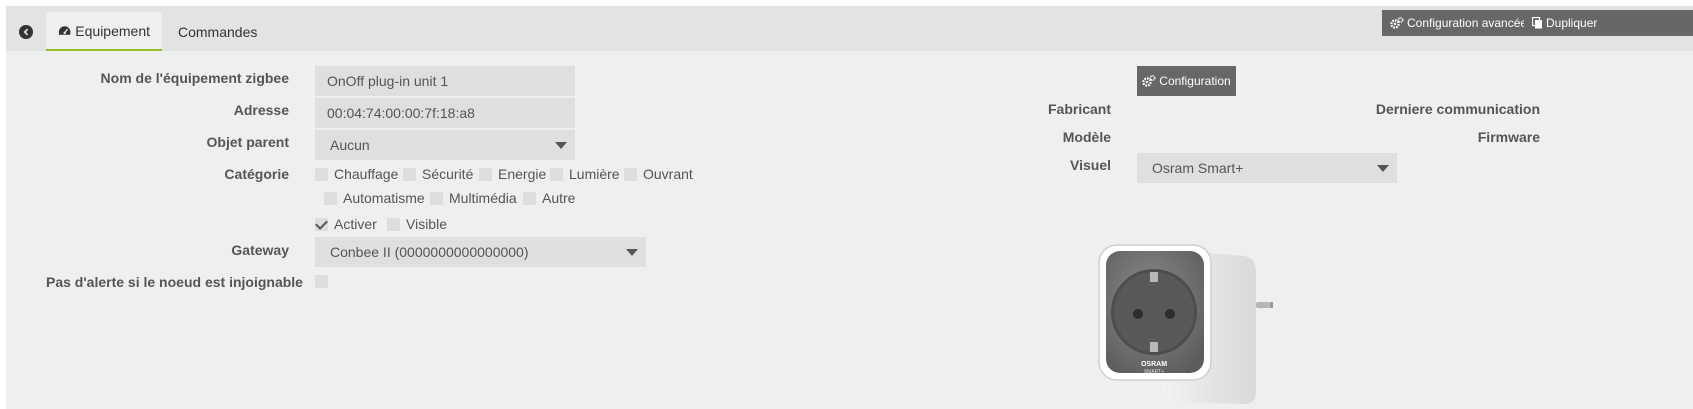 The width and height of the screenshot is (1693, 409). What do you see at coordinates (321, 224) in the screenshot?
I see `checkbox-box-checked` at bounding box center [321, 224].